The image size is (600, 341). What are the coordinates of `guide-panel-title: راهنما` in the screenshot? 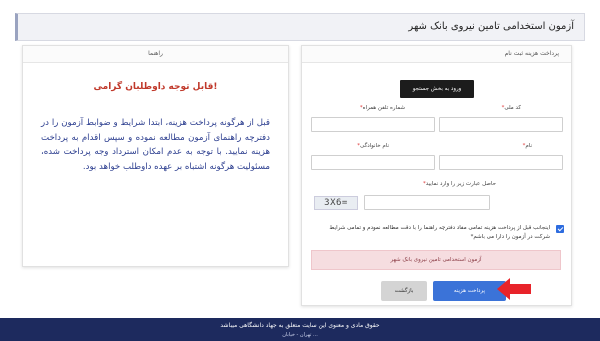 It's located at (155, 54).